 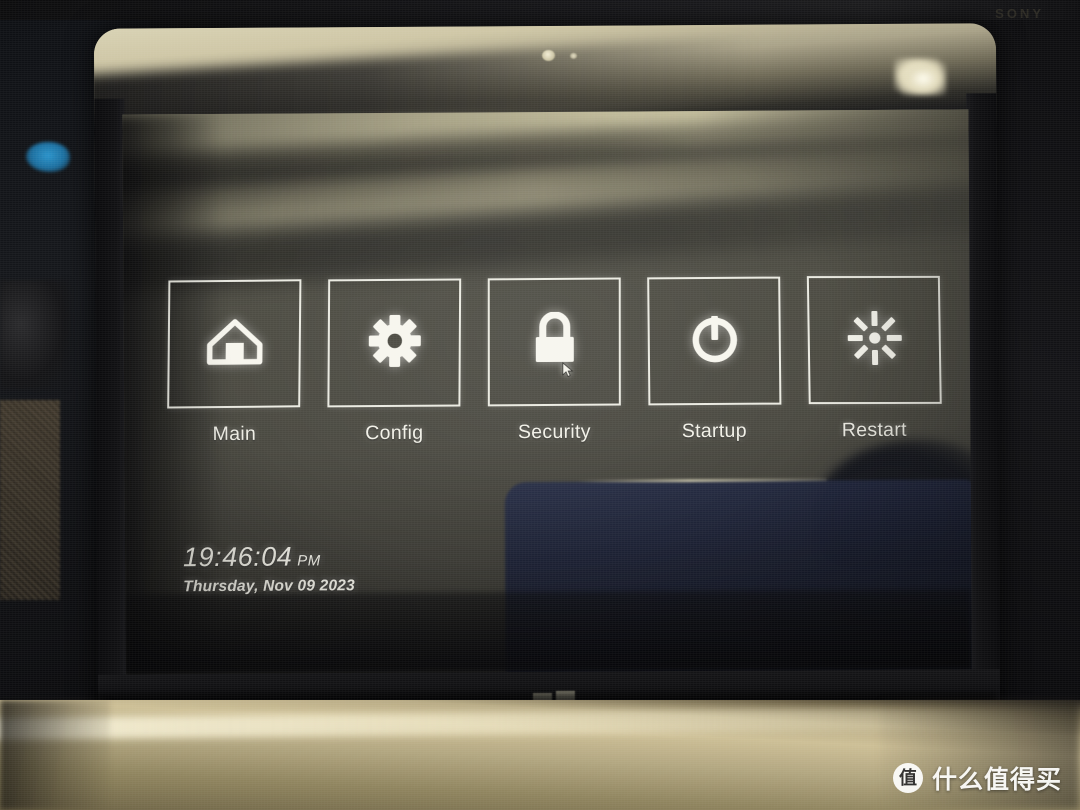 I want to click on bios-clock: 19:46:04 PM Thursday, Nov 09 2023, so click(x=269, y=568).